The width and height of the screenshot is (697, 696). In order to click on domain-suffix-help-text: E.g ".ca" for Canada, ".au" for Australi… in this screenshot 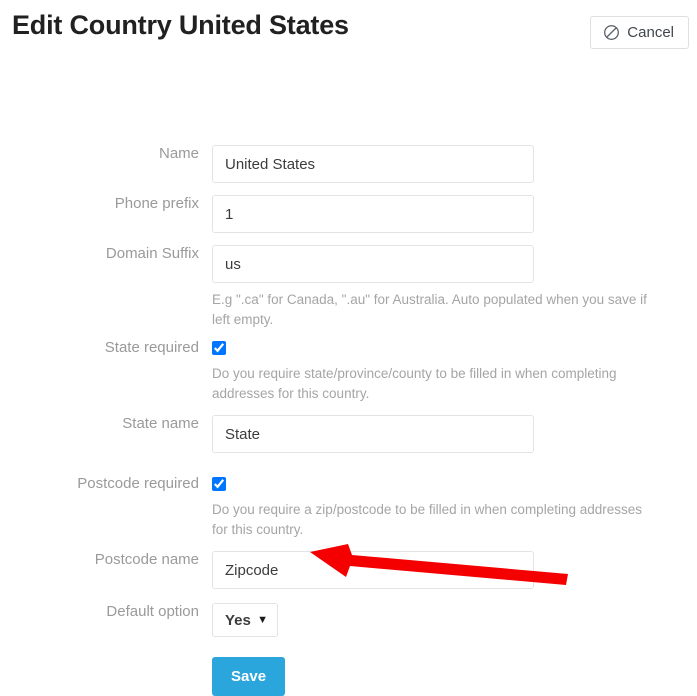, I will do `click(429, 309)`.